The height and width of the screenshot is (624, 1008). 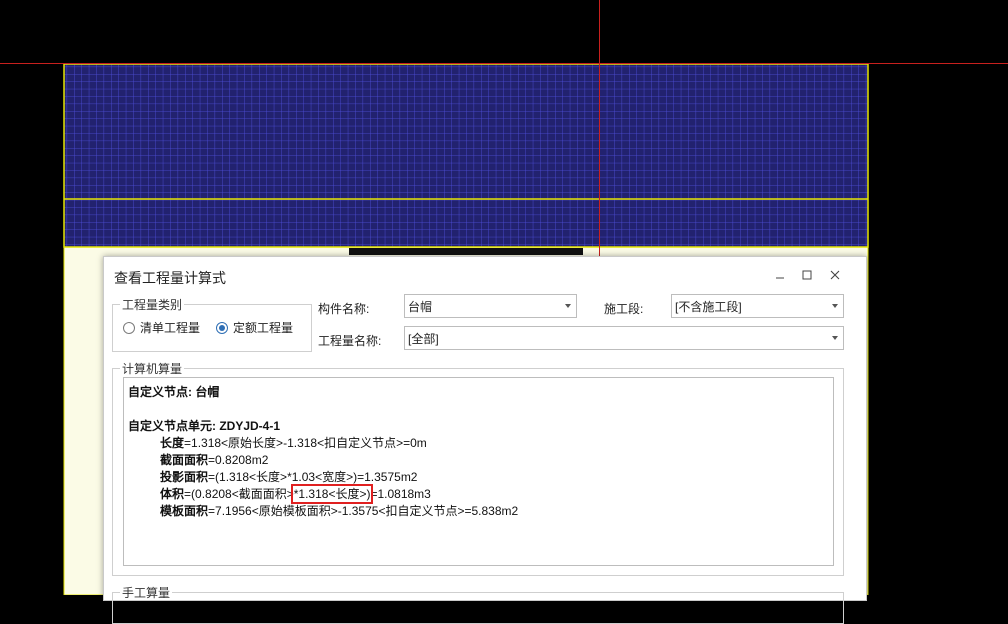 I want to click on formula-projected-area-name: 投影面积, so click(x=184, y=477).